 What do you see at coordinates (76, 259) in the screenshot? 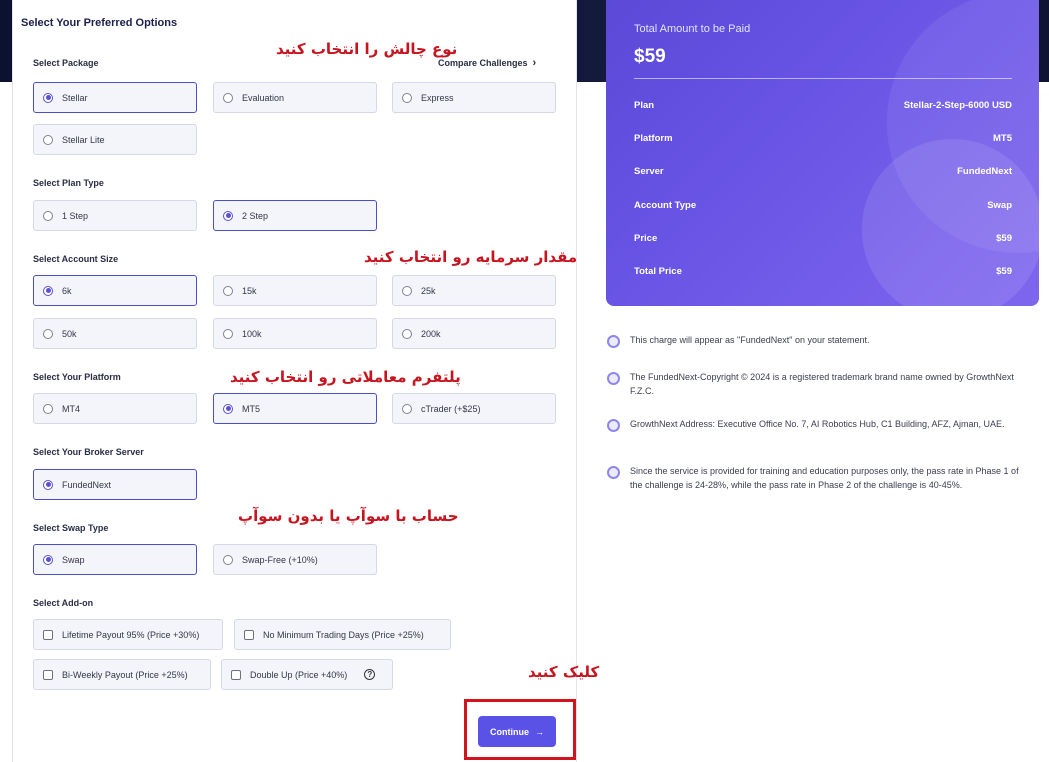
I see `section-label-account-size: Select Account Size` at bounding box center [76, 259].